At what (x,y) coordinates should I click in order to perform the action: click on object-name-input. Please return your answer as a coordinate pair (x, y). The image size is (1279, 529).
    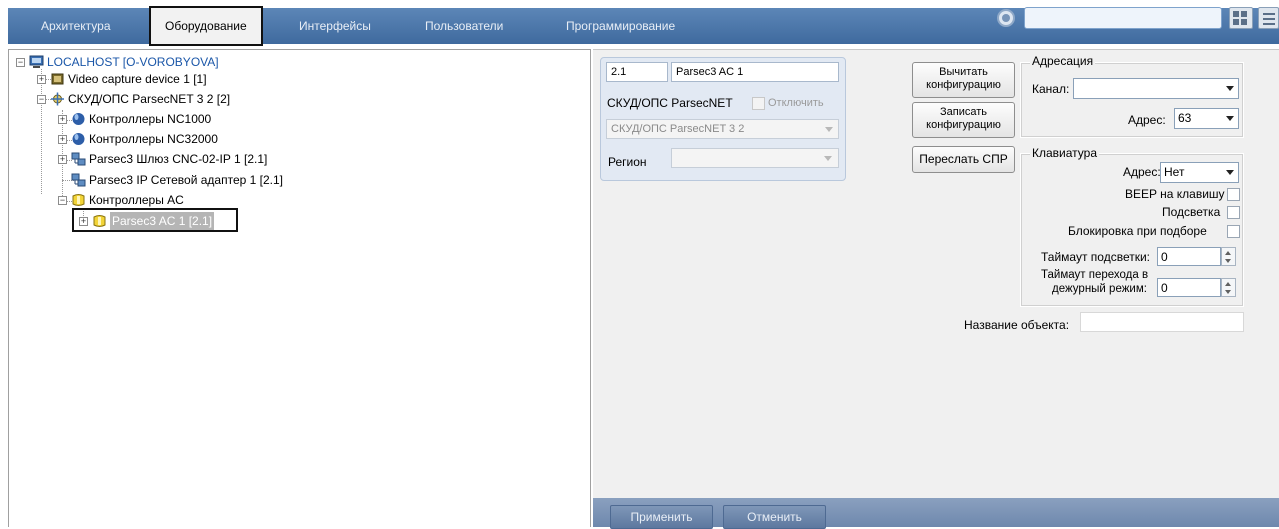
    Looking at the image, I should click on (1162, 322).